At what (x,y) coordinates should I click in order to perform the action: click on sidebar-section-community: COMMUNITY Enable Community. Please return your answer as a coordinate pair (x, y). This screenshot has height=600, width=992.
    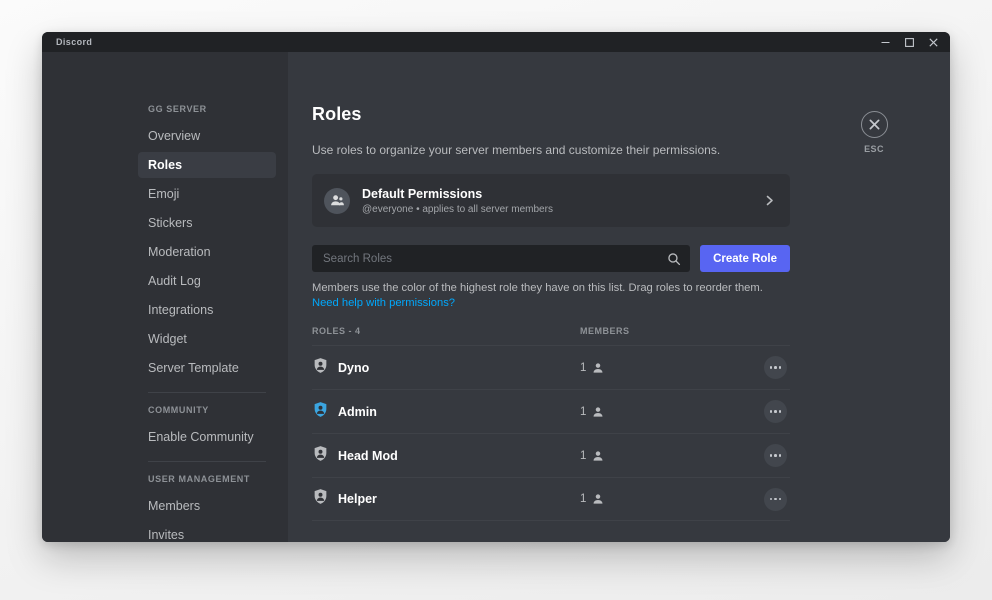
    Looking at the image, I should click on (207, 427).